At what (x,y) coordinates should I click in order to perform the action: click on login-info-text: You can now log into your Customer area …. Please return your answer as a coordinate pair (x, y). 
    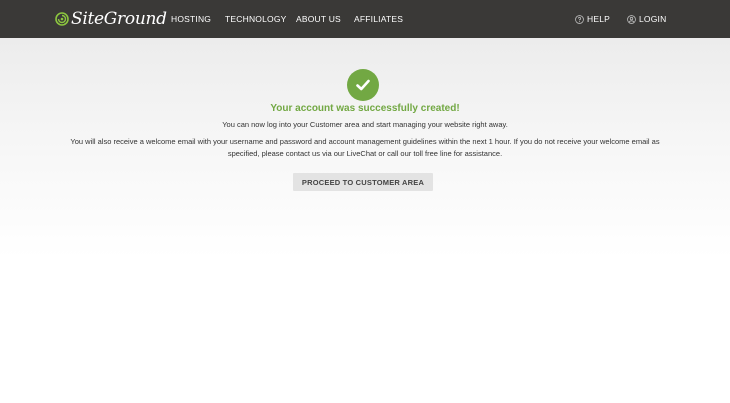
    Looking at the image, I should click on (365, 124).